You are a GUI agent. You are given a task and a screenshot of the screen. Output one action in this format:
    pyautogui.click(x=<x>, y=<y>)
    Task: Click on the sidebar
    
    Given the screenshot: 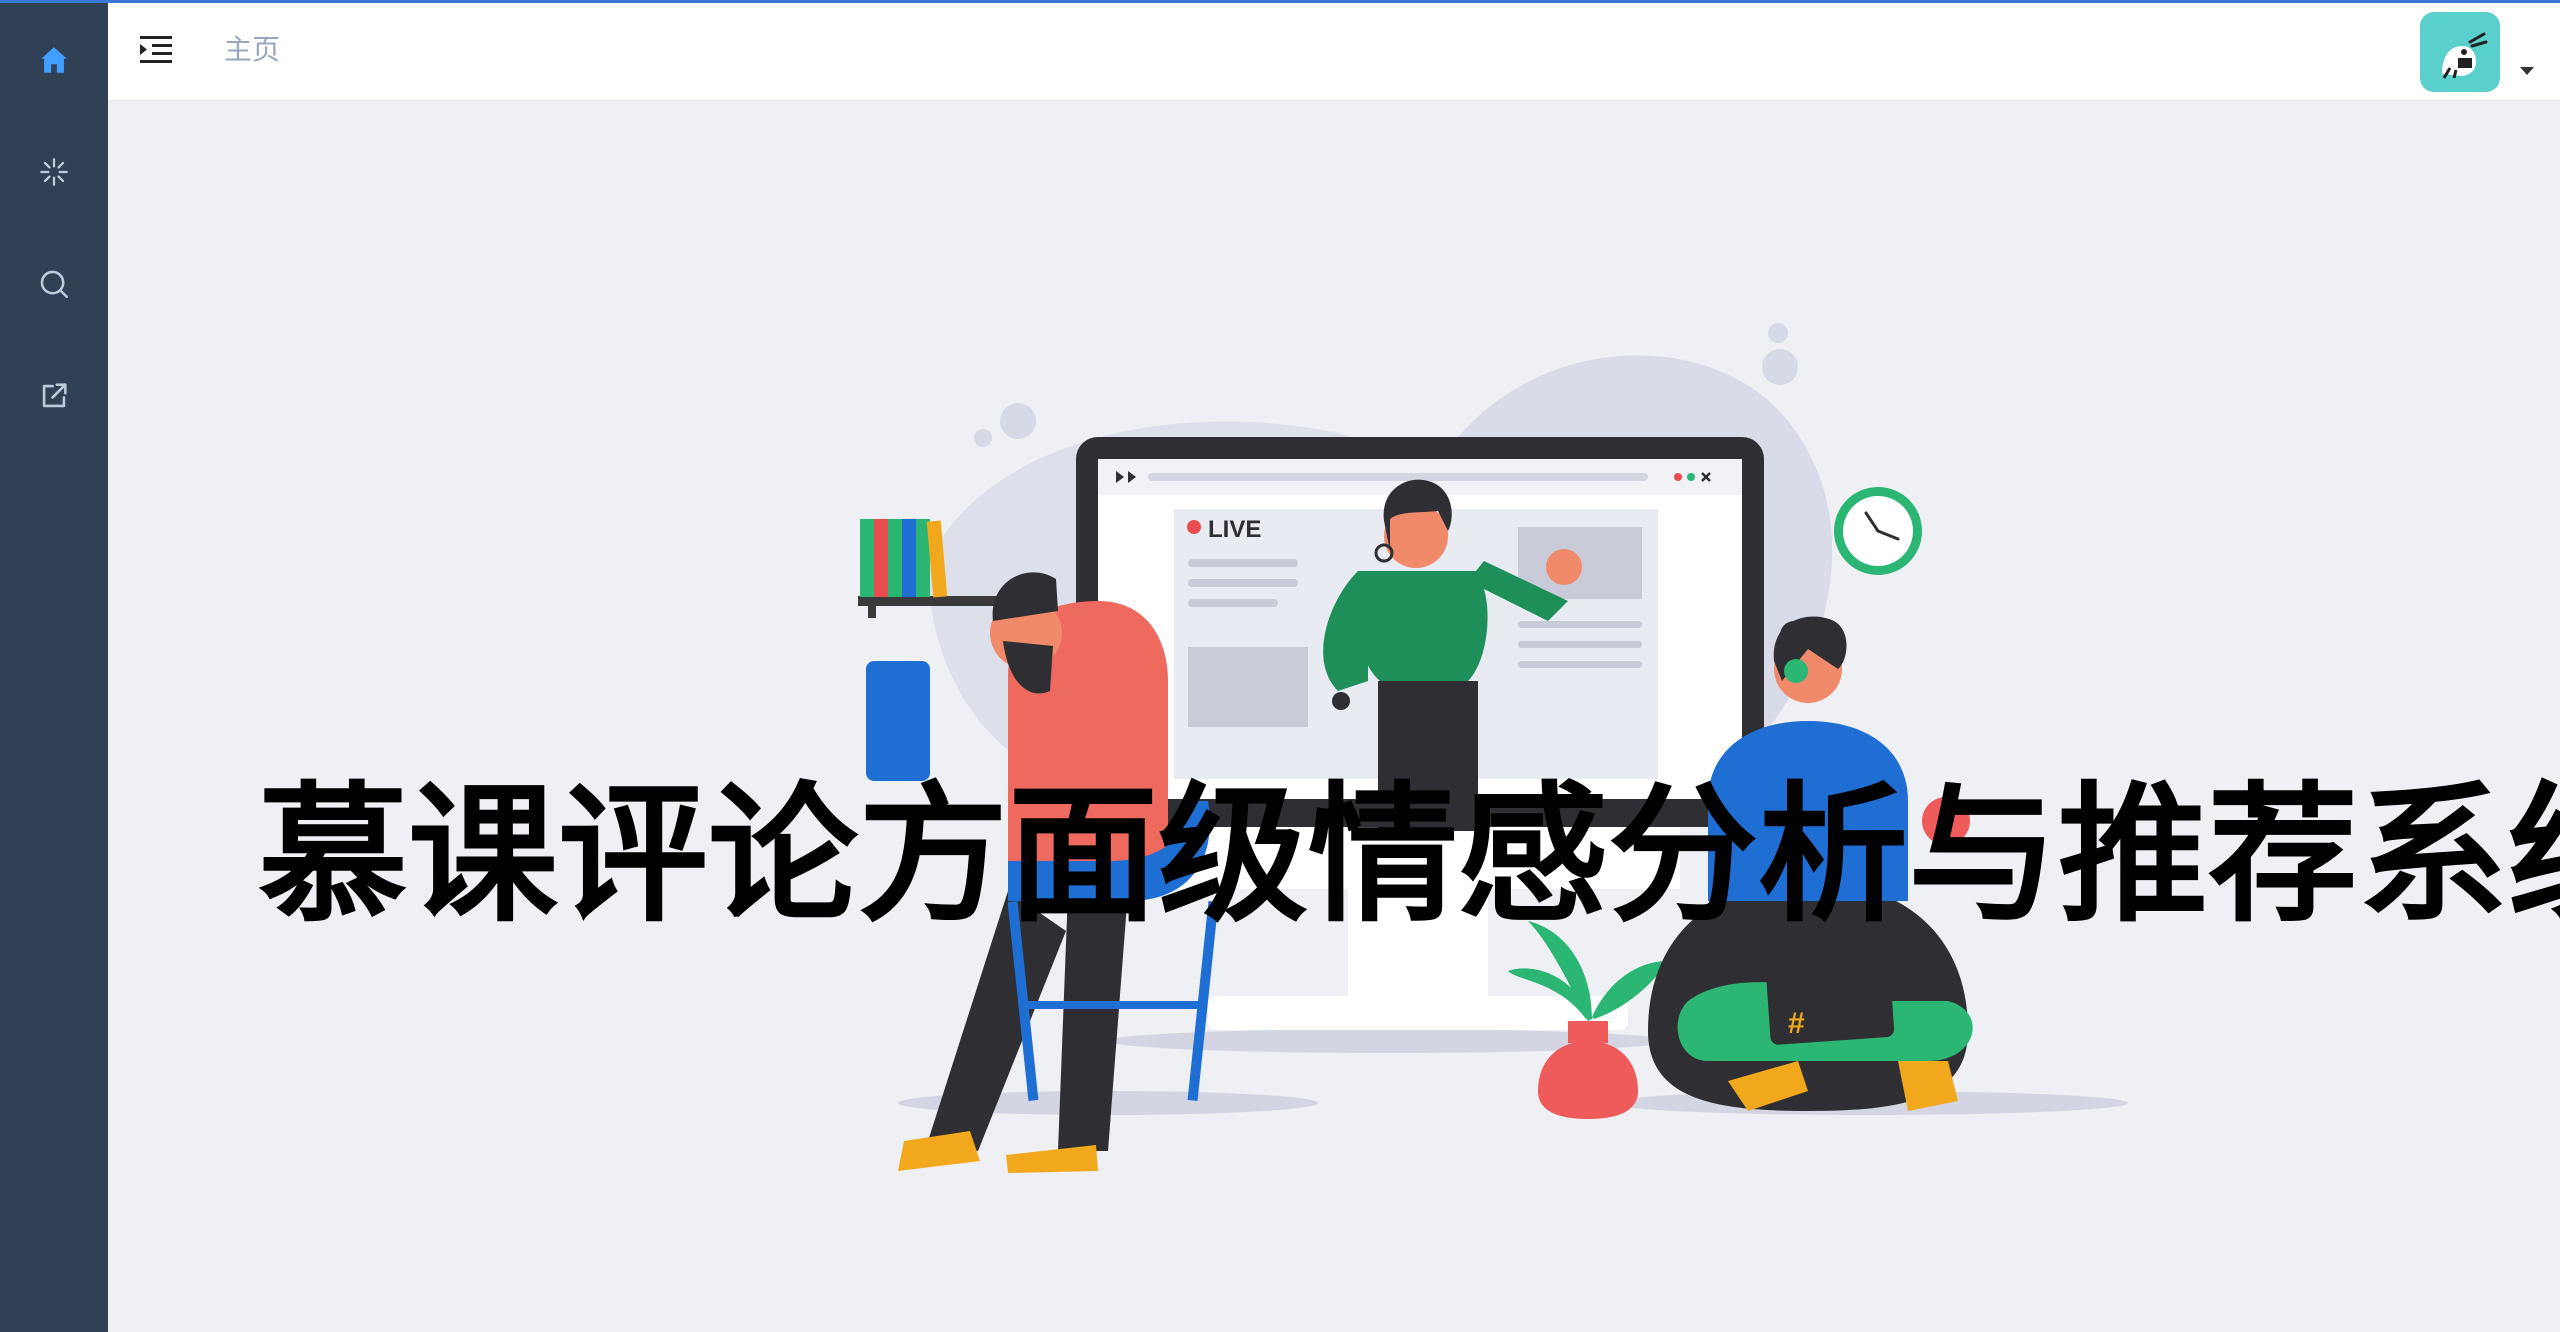 What is the action you would take?
    pyautogui.click(x=54, y=666)
    